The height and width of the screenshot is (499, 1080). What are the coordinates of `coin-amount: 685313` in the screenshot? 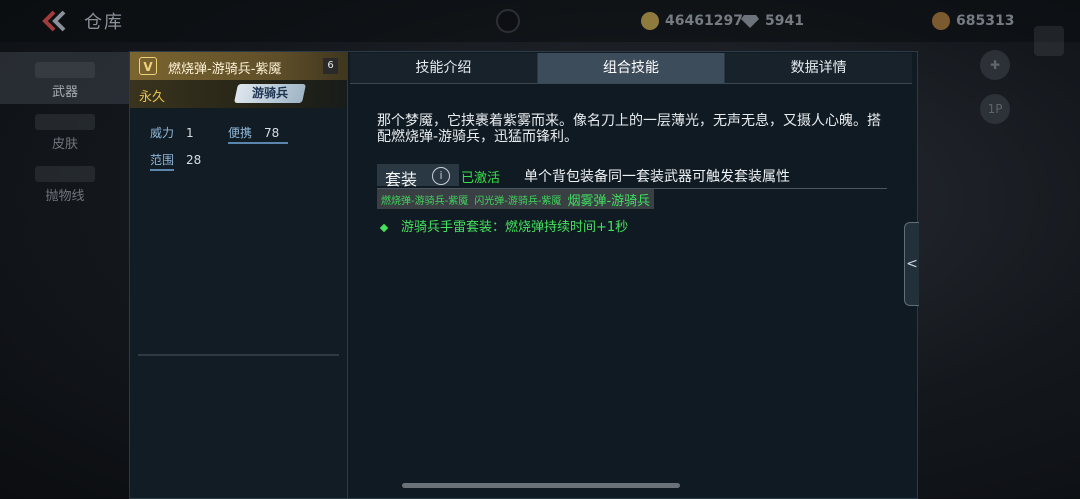 It's located at (985, 21).